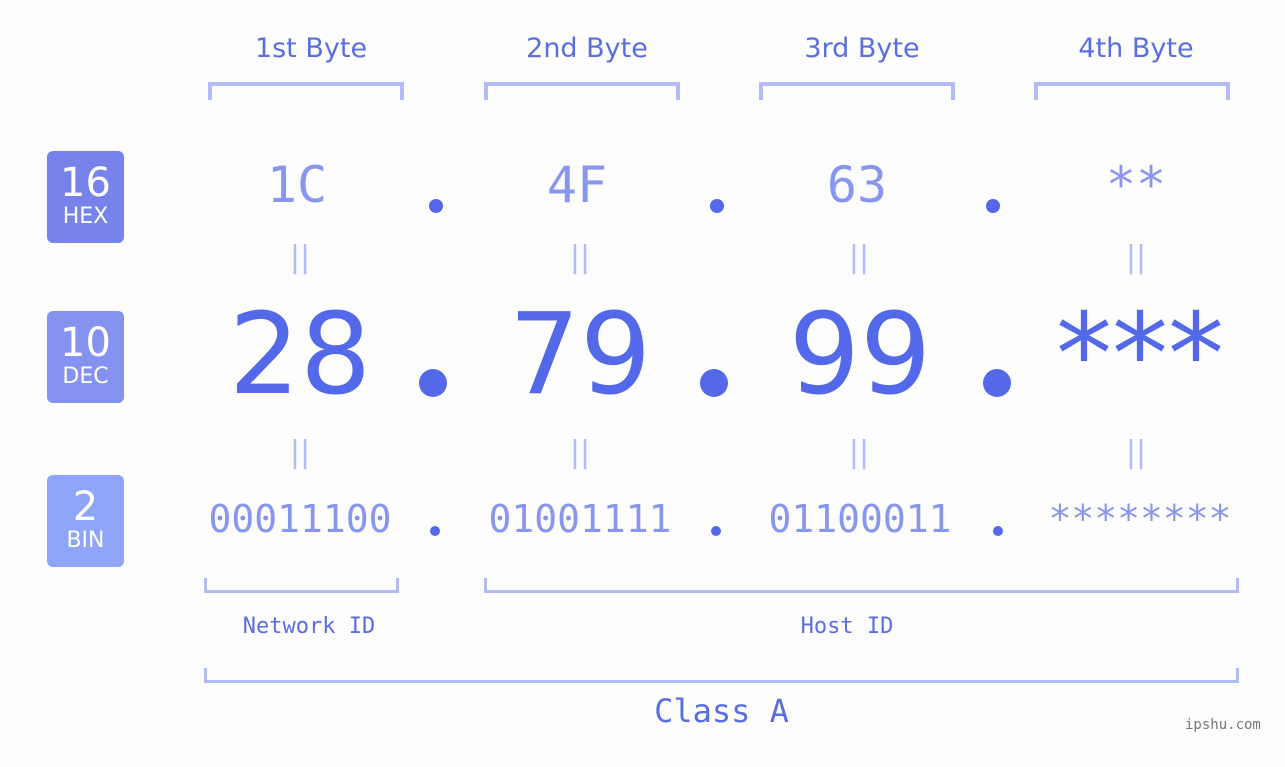 The width and height of the screenshot is (1285, 767). Describe the element at coordinates (300, 519) in the screenshot. I see `bin-value-1: 00011100` at that location.